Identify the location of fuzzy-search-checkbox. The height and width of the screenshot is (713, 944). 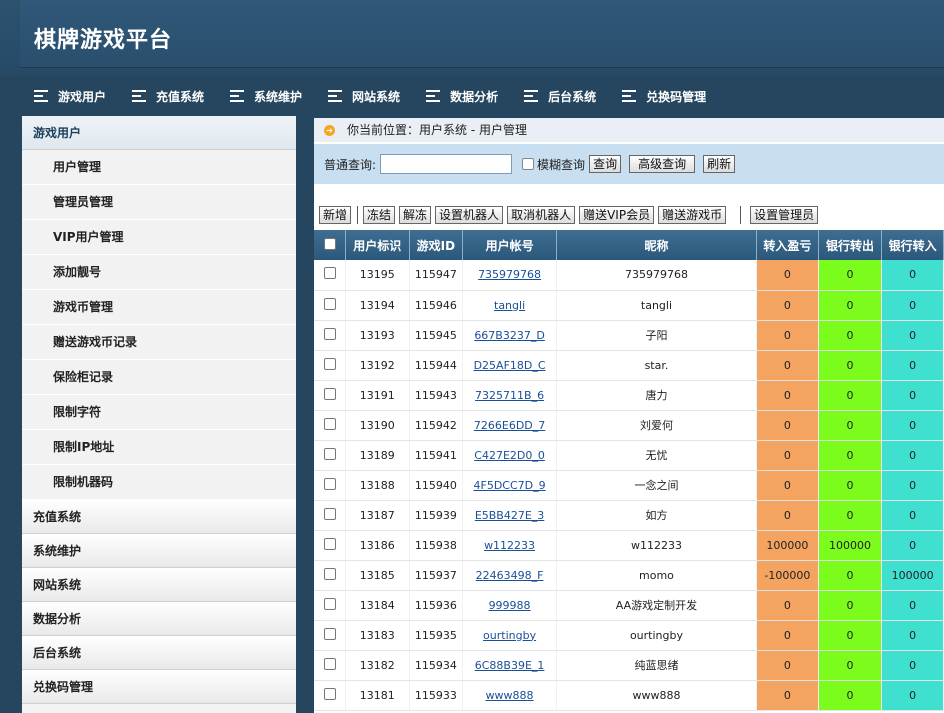
(528, 164).